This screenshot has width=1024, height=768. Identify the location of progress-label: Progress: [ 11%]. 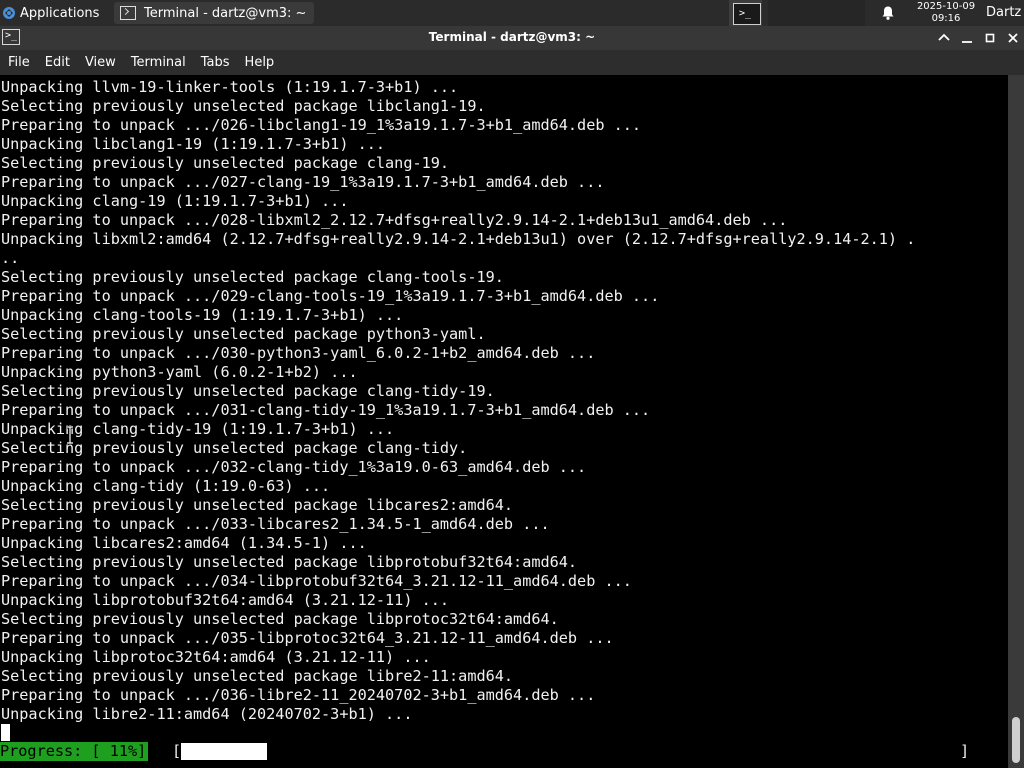
(74, 751).